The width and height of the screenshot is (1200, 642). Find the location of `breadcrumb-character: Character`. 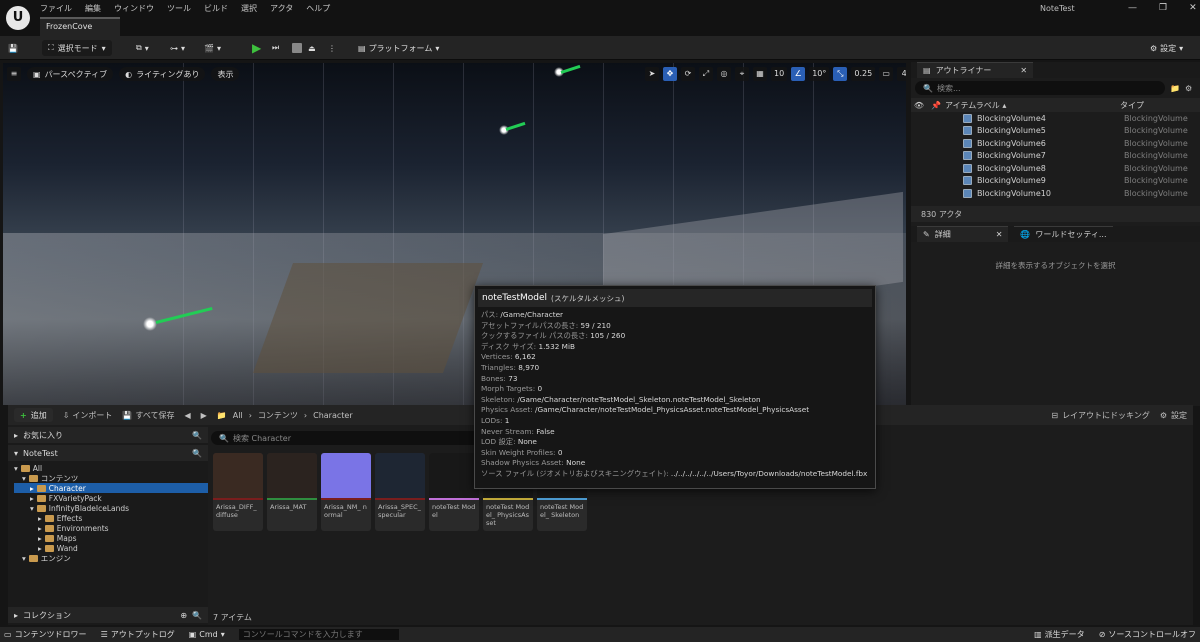

breadcrumb-character: Character is located at coordinates (333, 415).